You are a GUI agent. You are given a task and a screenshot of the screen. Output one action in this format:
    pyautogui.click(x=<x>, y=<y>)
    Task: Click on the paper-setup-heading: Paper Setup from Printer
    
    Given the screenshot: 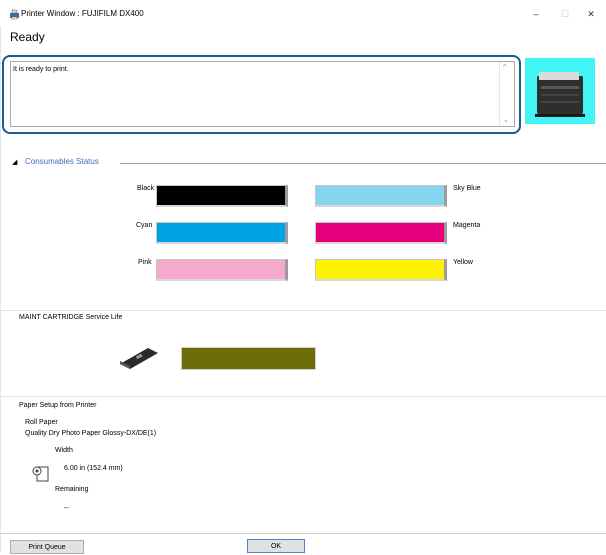 What is the action you would take?
    pyautogui.click(x=58, y=405)
    